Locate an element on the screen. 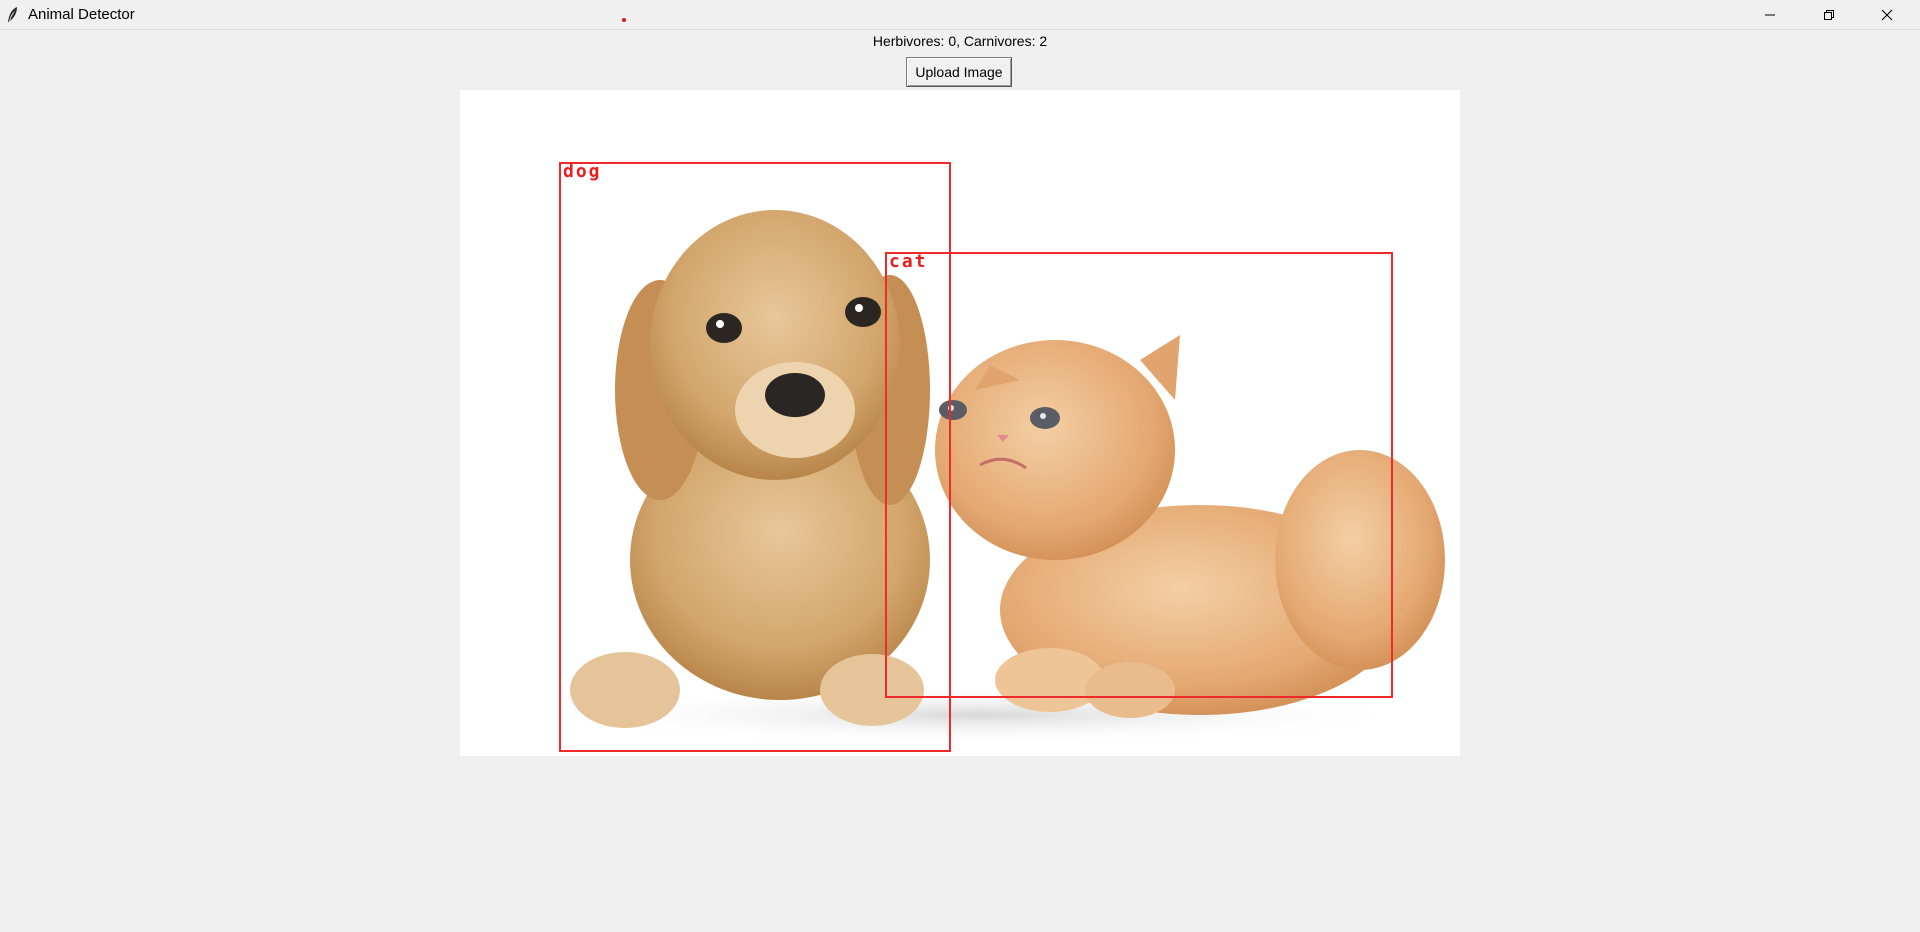 This screenshot has width=1920, height=932. minimize-icon is located at coordinates (1770, 15).